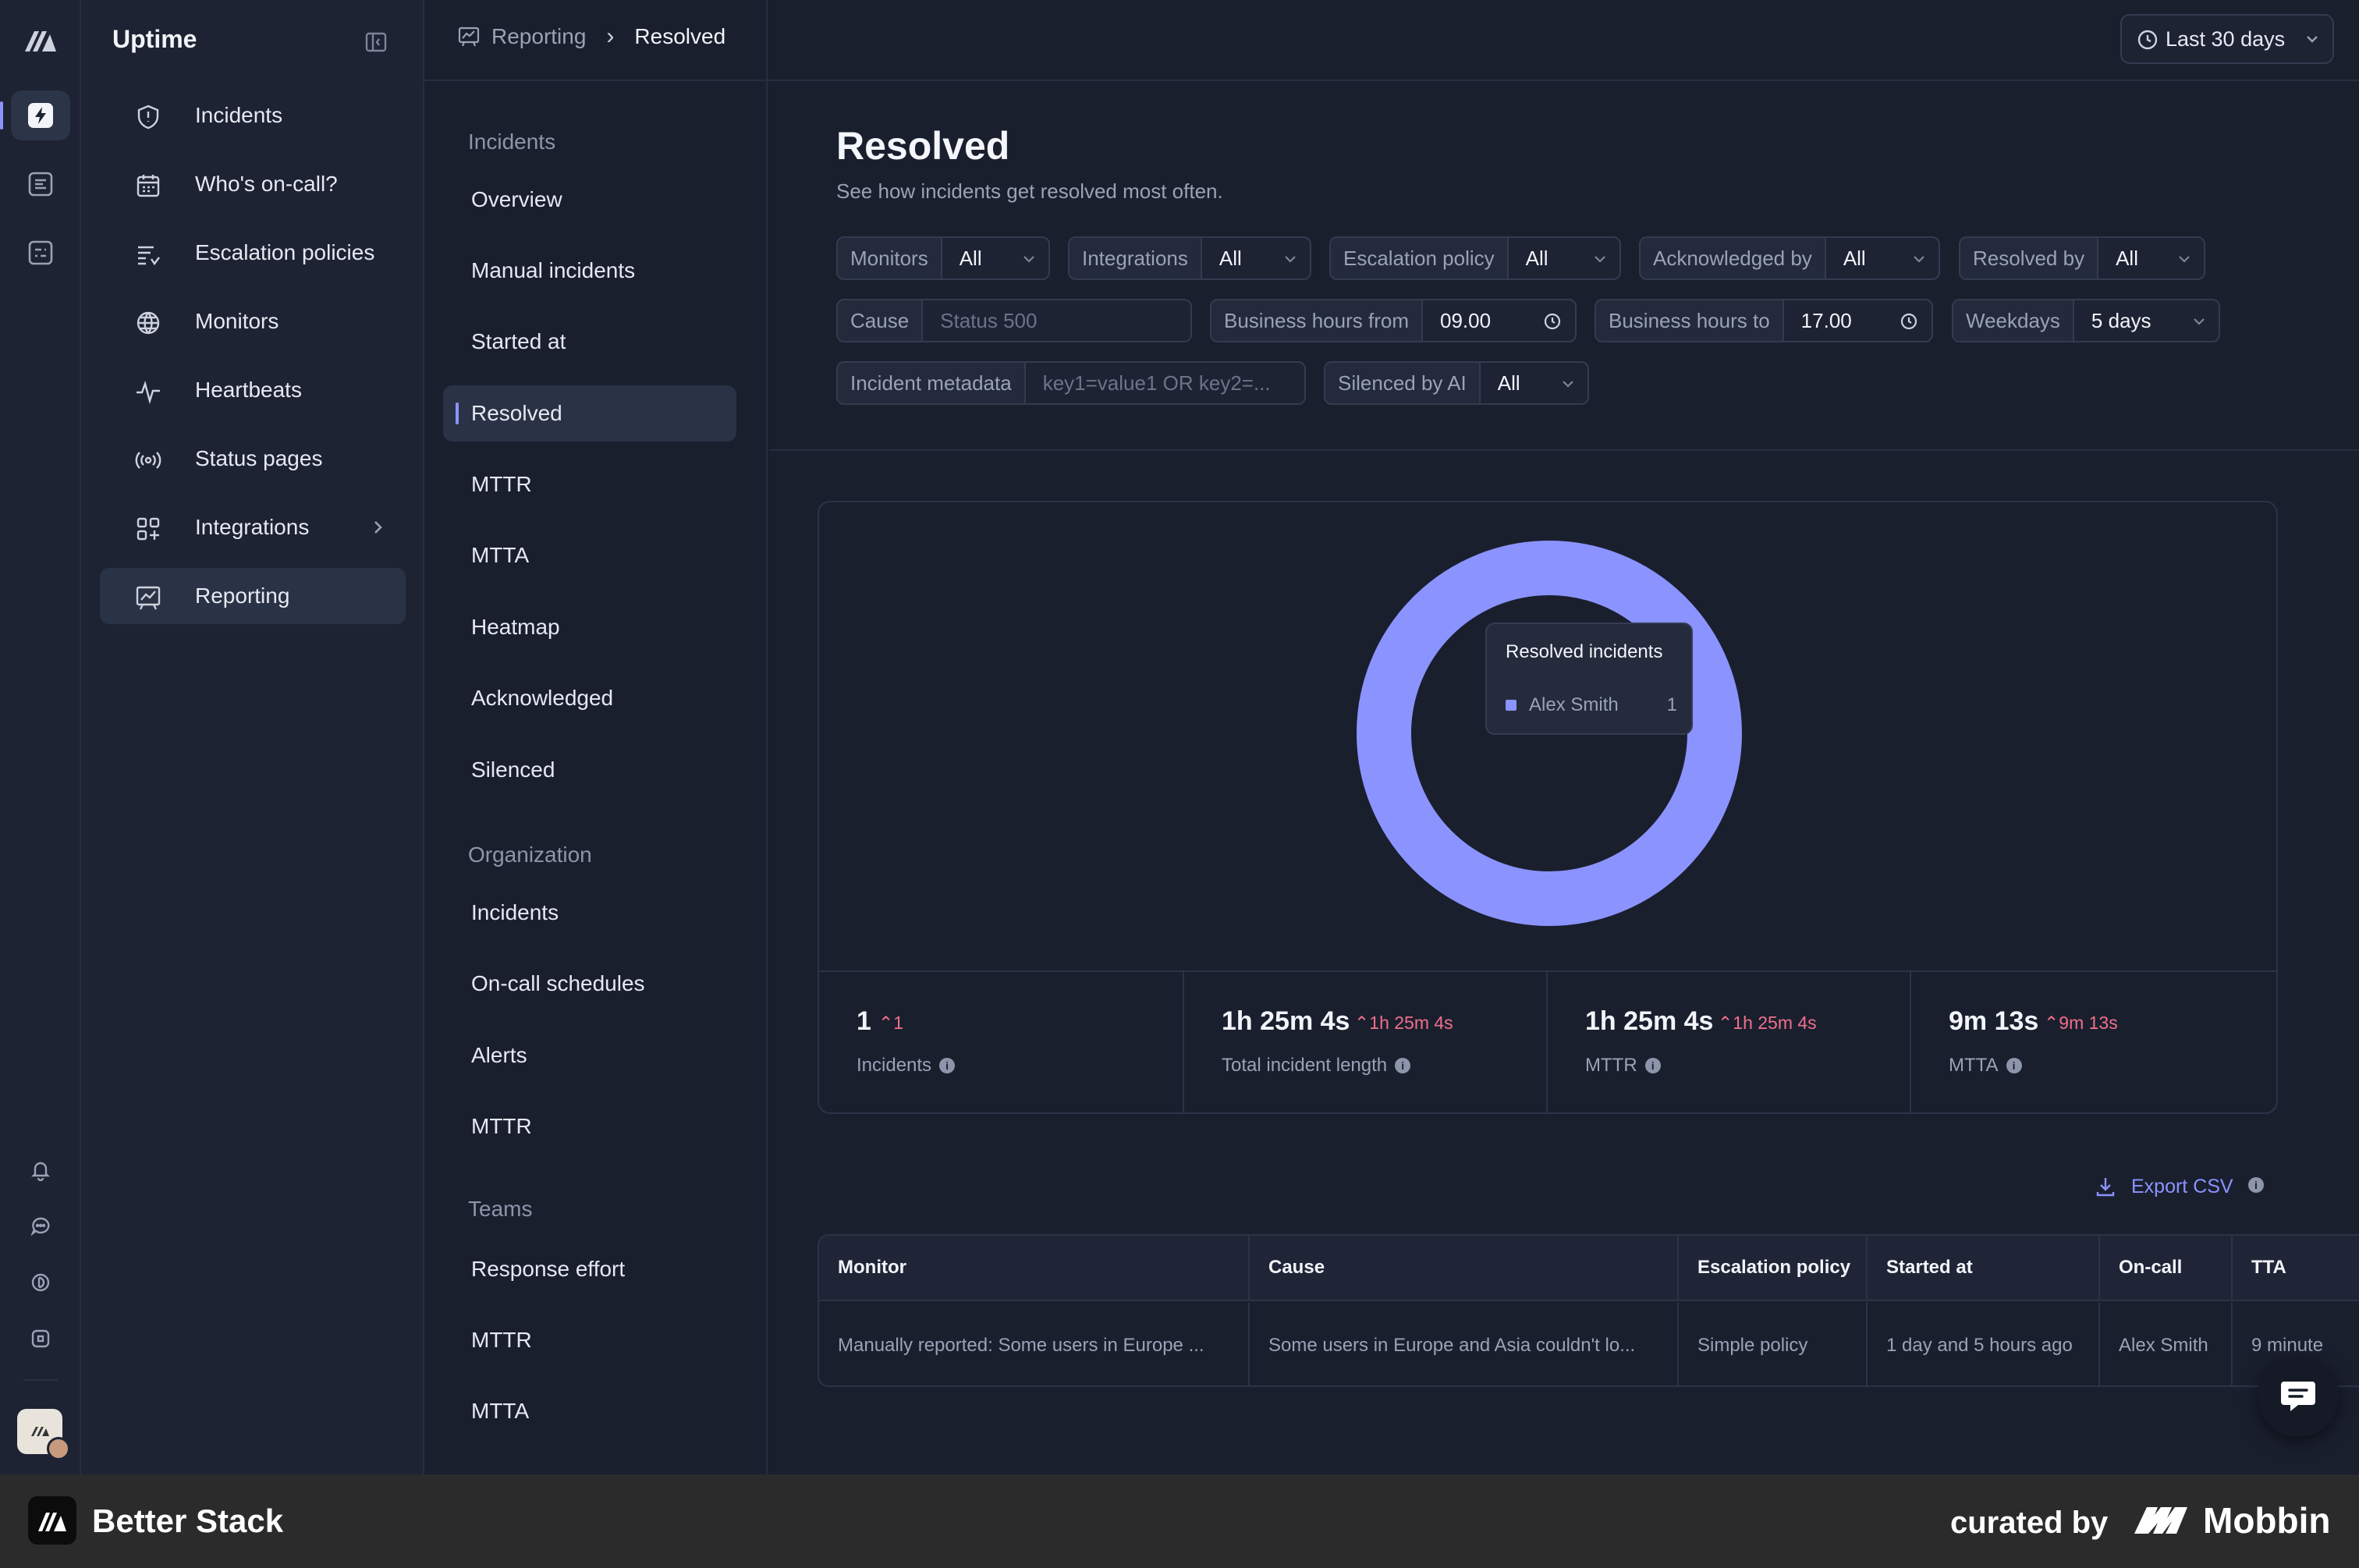 This screenshot has height=1568, width=2359. What do you see at coordinates (1316, 1066) in the screenshot?
I see `stat-label: Total incident length i` at bounding box center [1316, 1066].